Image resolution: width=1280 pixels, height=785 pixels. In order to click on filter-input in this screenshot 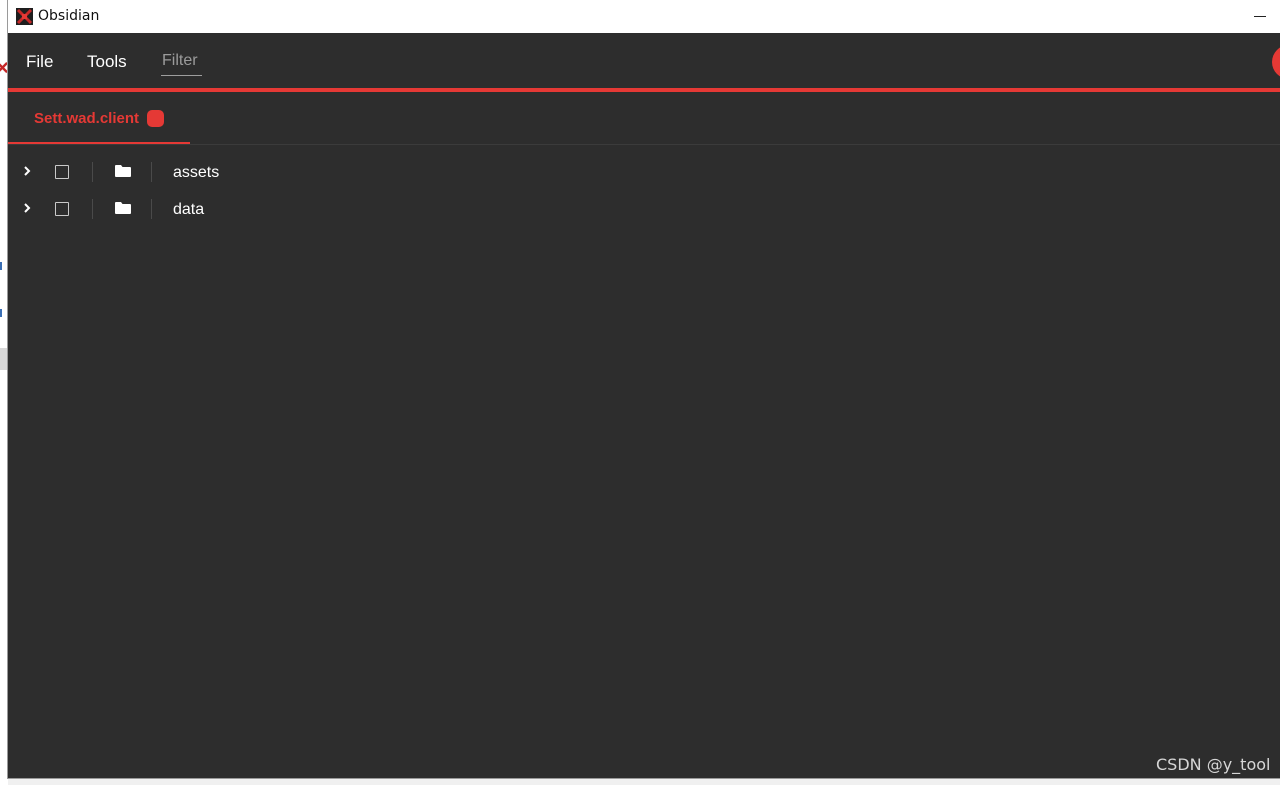, I will do `click(181, 62)`.